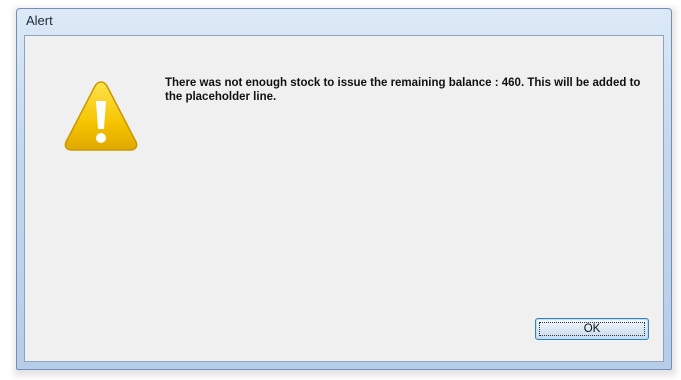 This screenshot has width=681, height=380. I want to click on ok-button: OK, so click(592, 329).